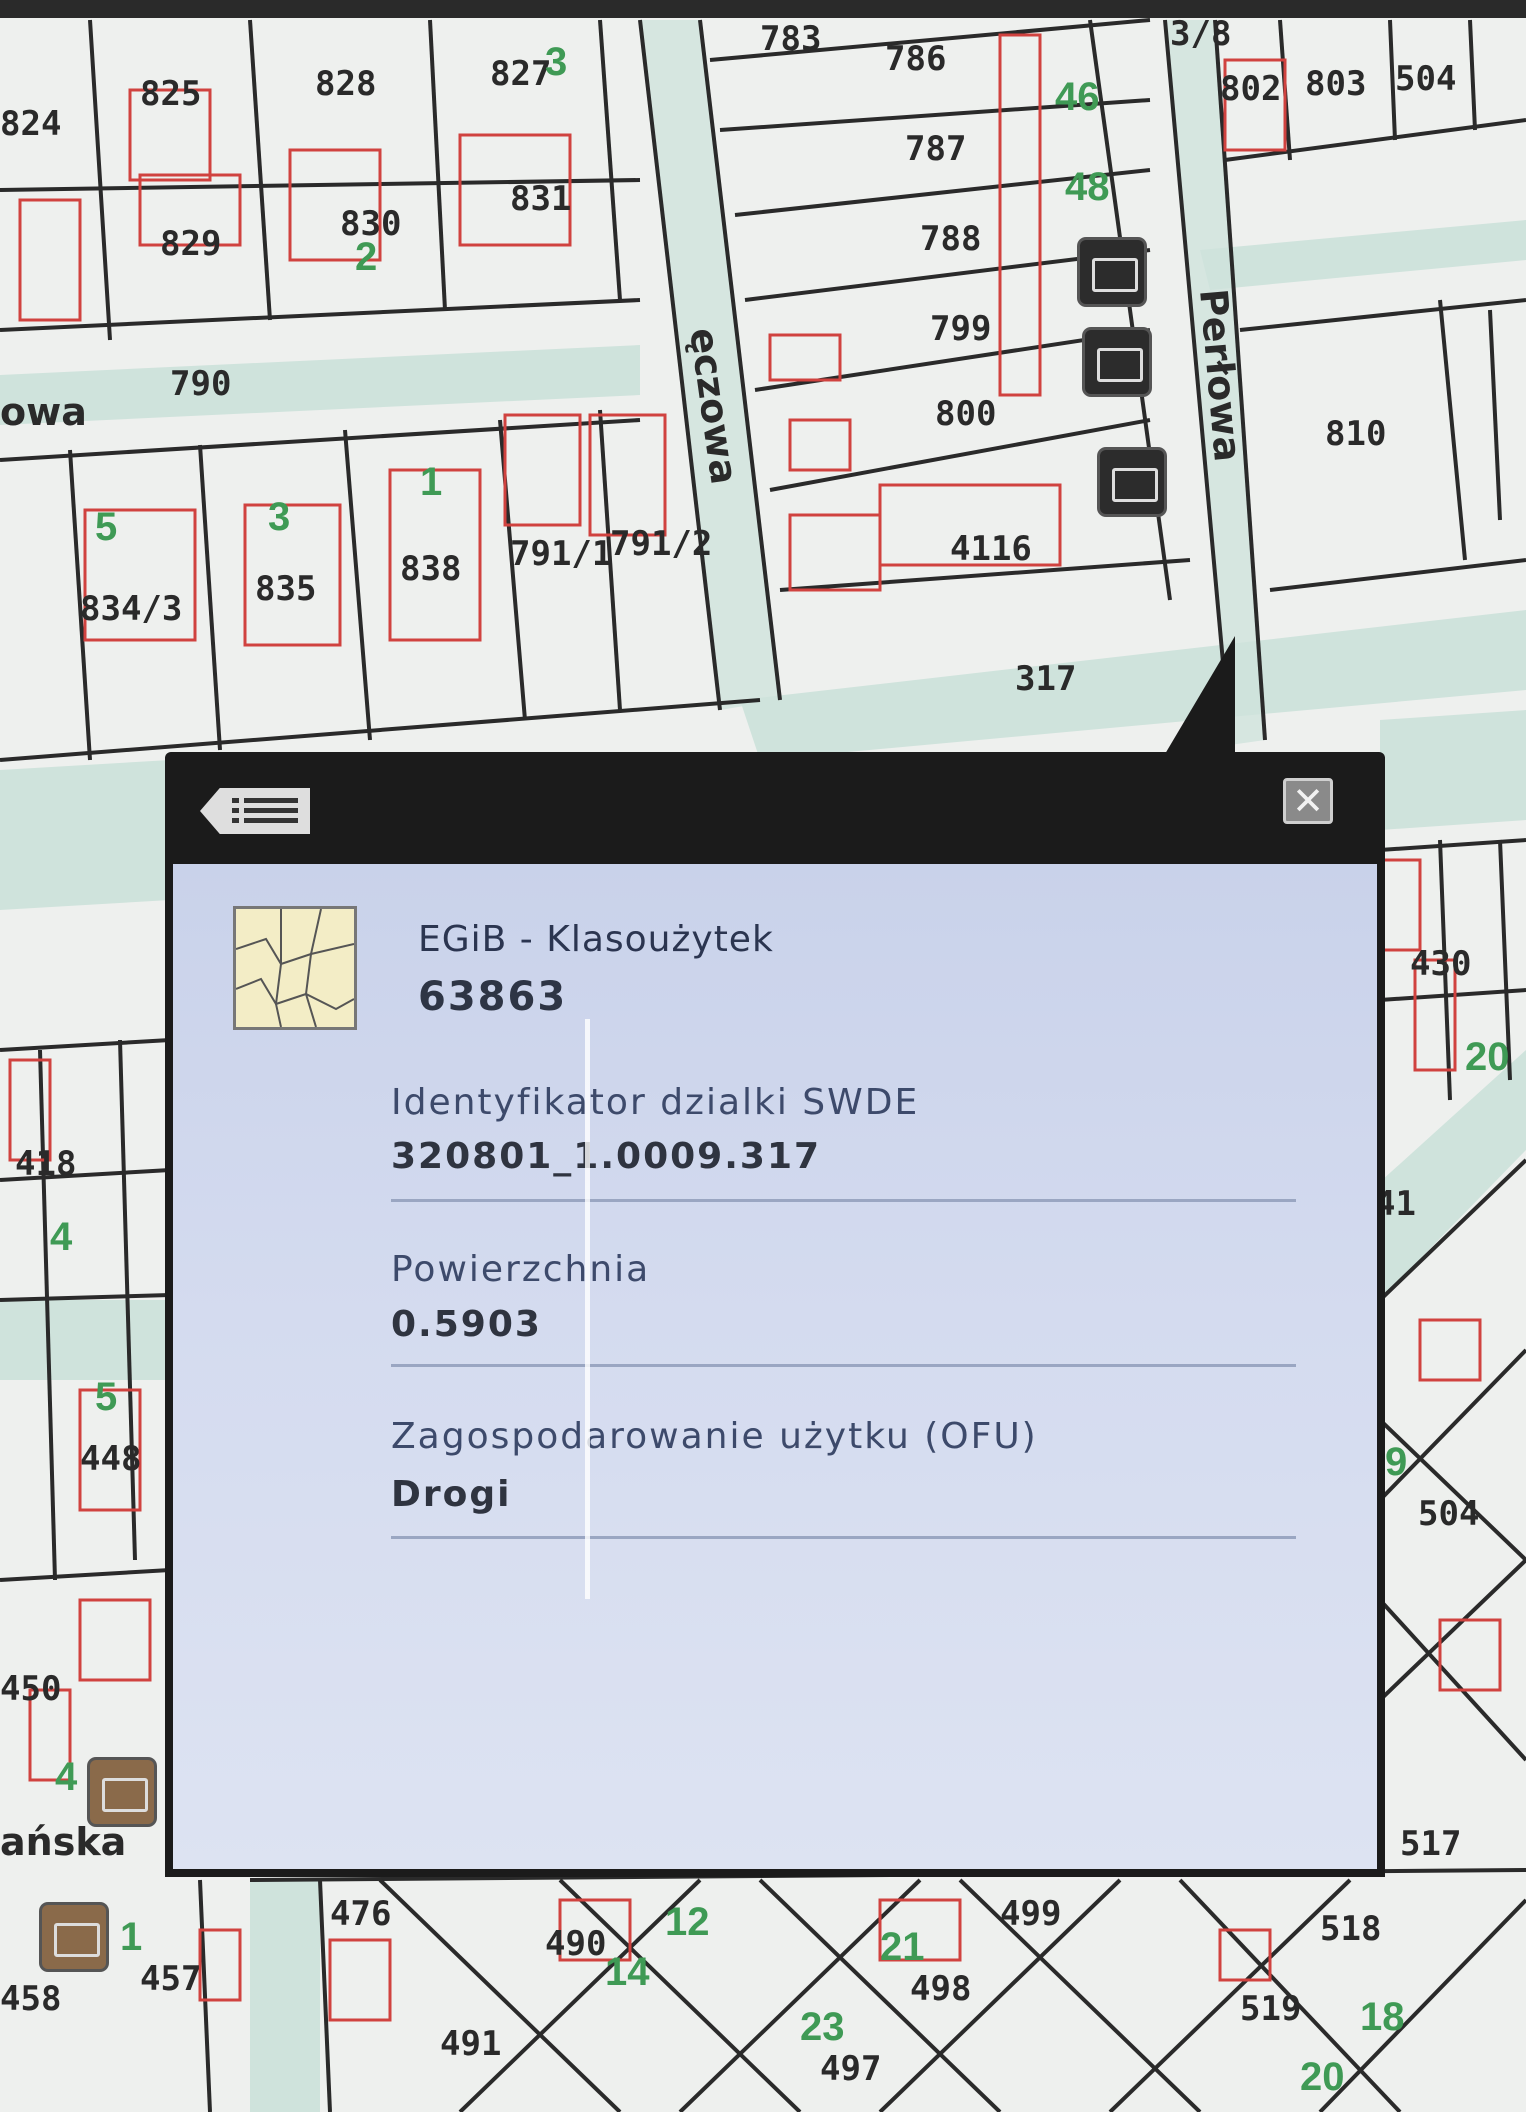  Describe the element at coordinates (63, 1842) in the screenshot. I see `street-label: ańska` at that location.